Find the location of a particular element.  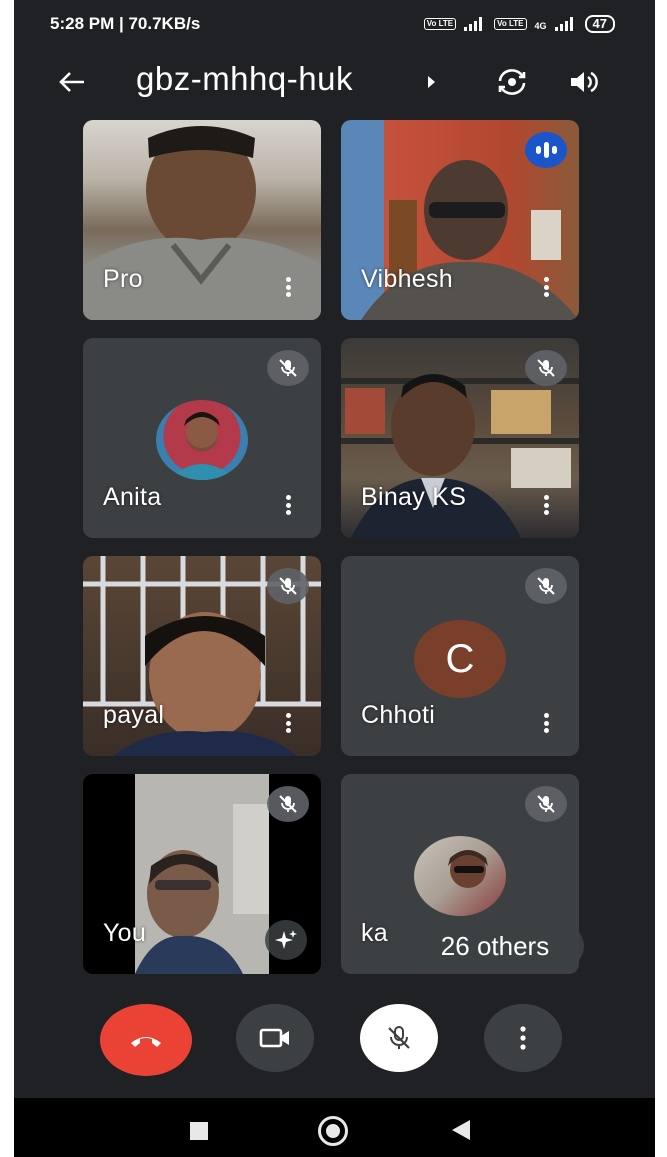

participant-name: Pro is located at coordinates (123, 279).